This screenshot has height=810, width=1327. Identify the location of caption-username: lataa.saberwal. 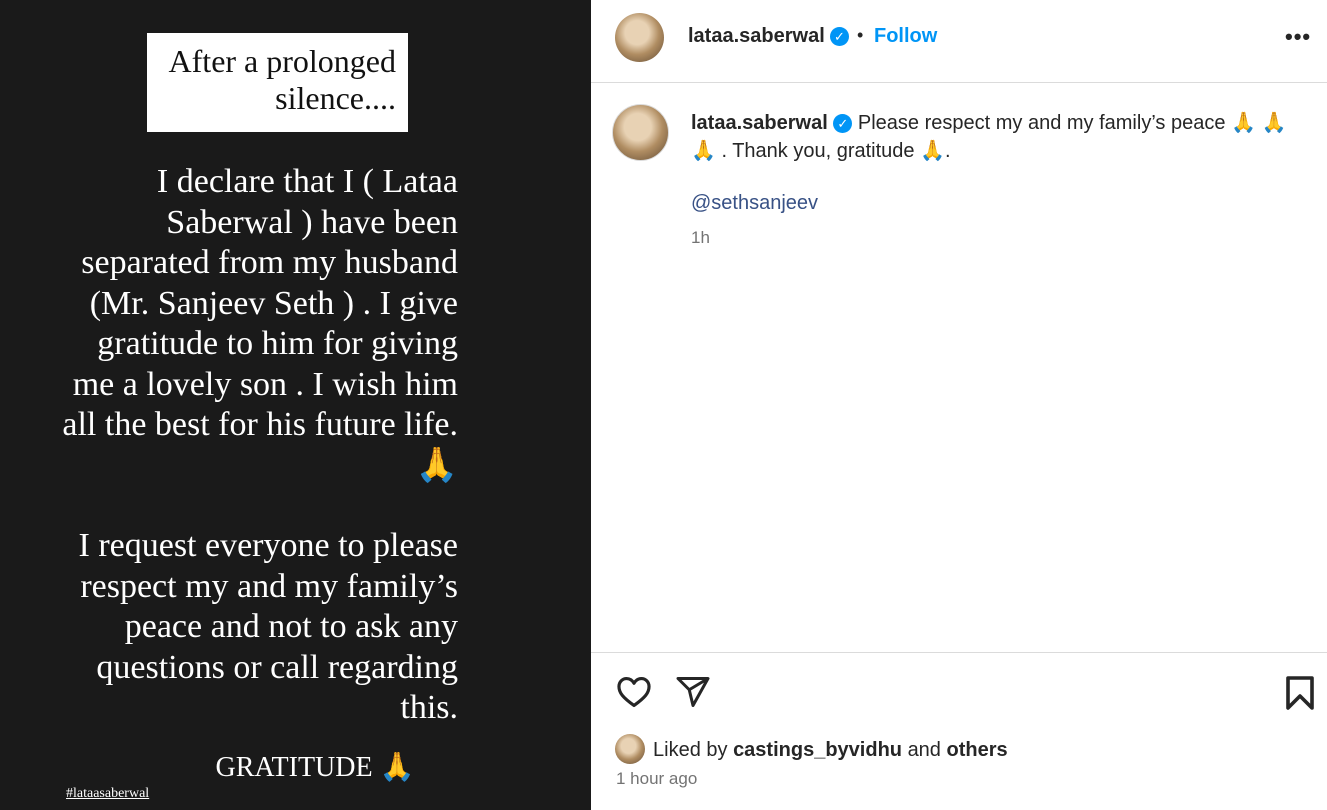
(759, 123).